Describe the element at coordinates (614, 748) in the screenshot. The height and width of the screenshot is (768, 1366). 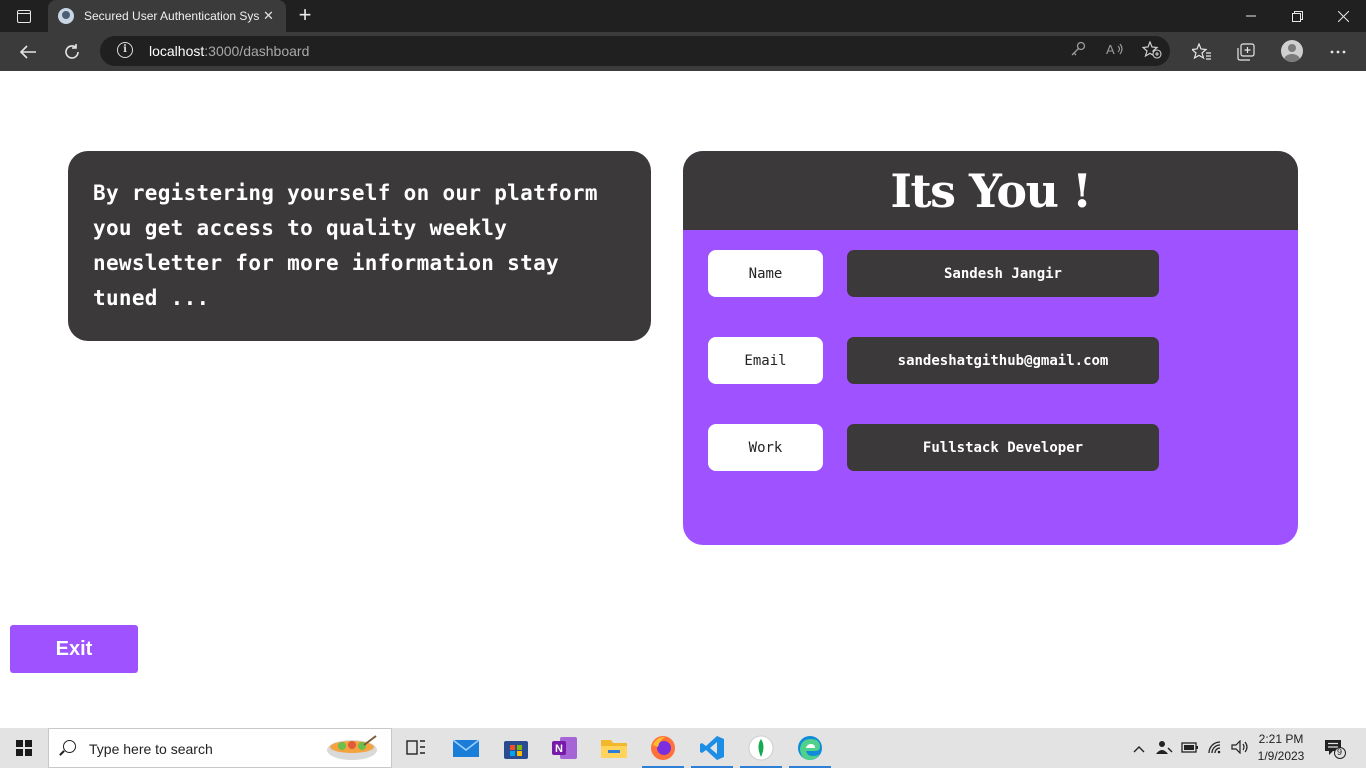
I see `file-explorer-icon` at that location.